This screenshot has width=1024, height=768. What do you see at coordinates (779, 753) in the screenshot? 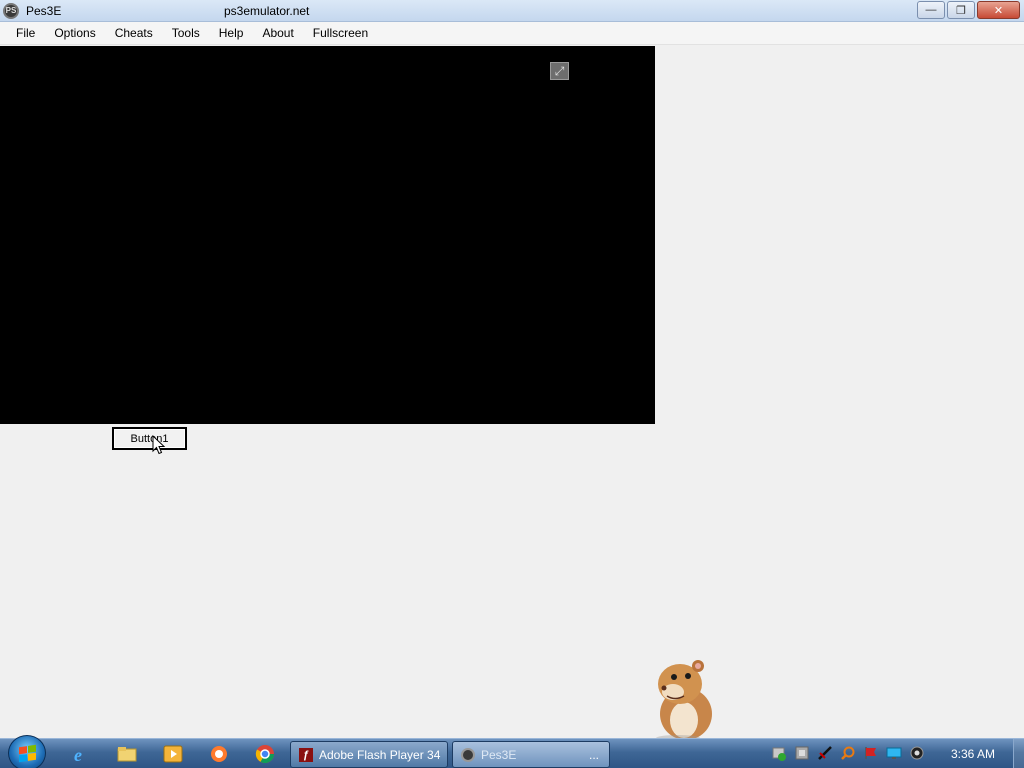
I see `security-icon` at bounding box center [779, 753].